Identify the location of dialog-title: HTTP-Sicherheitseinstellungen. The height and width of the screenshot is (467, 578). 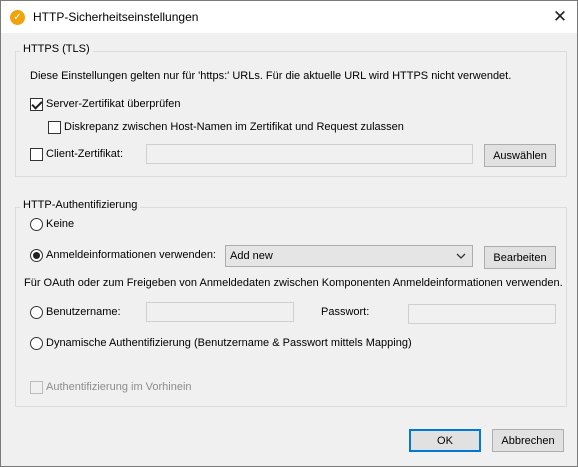
(116, 17).